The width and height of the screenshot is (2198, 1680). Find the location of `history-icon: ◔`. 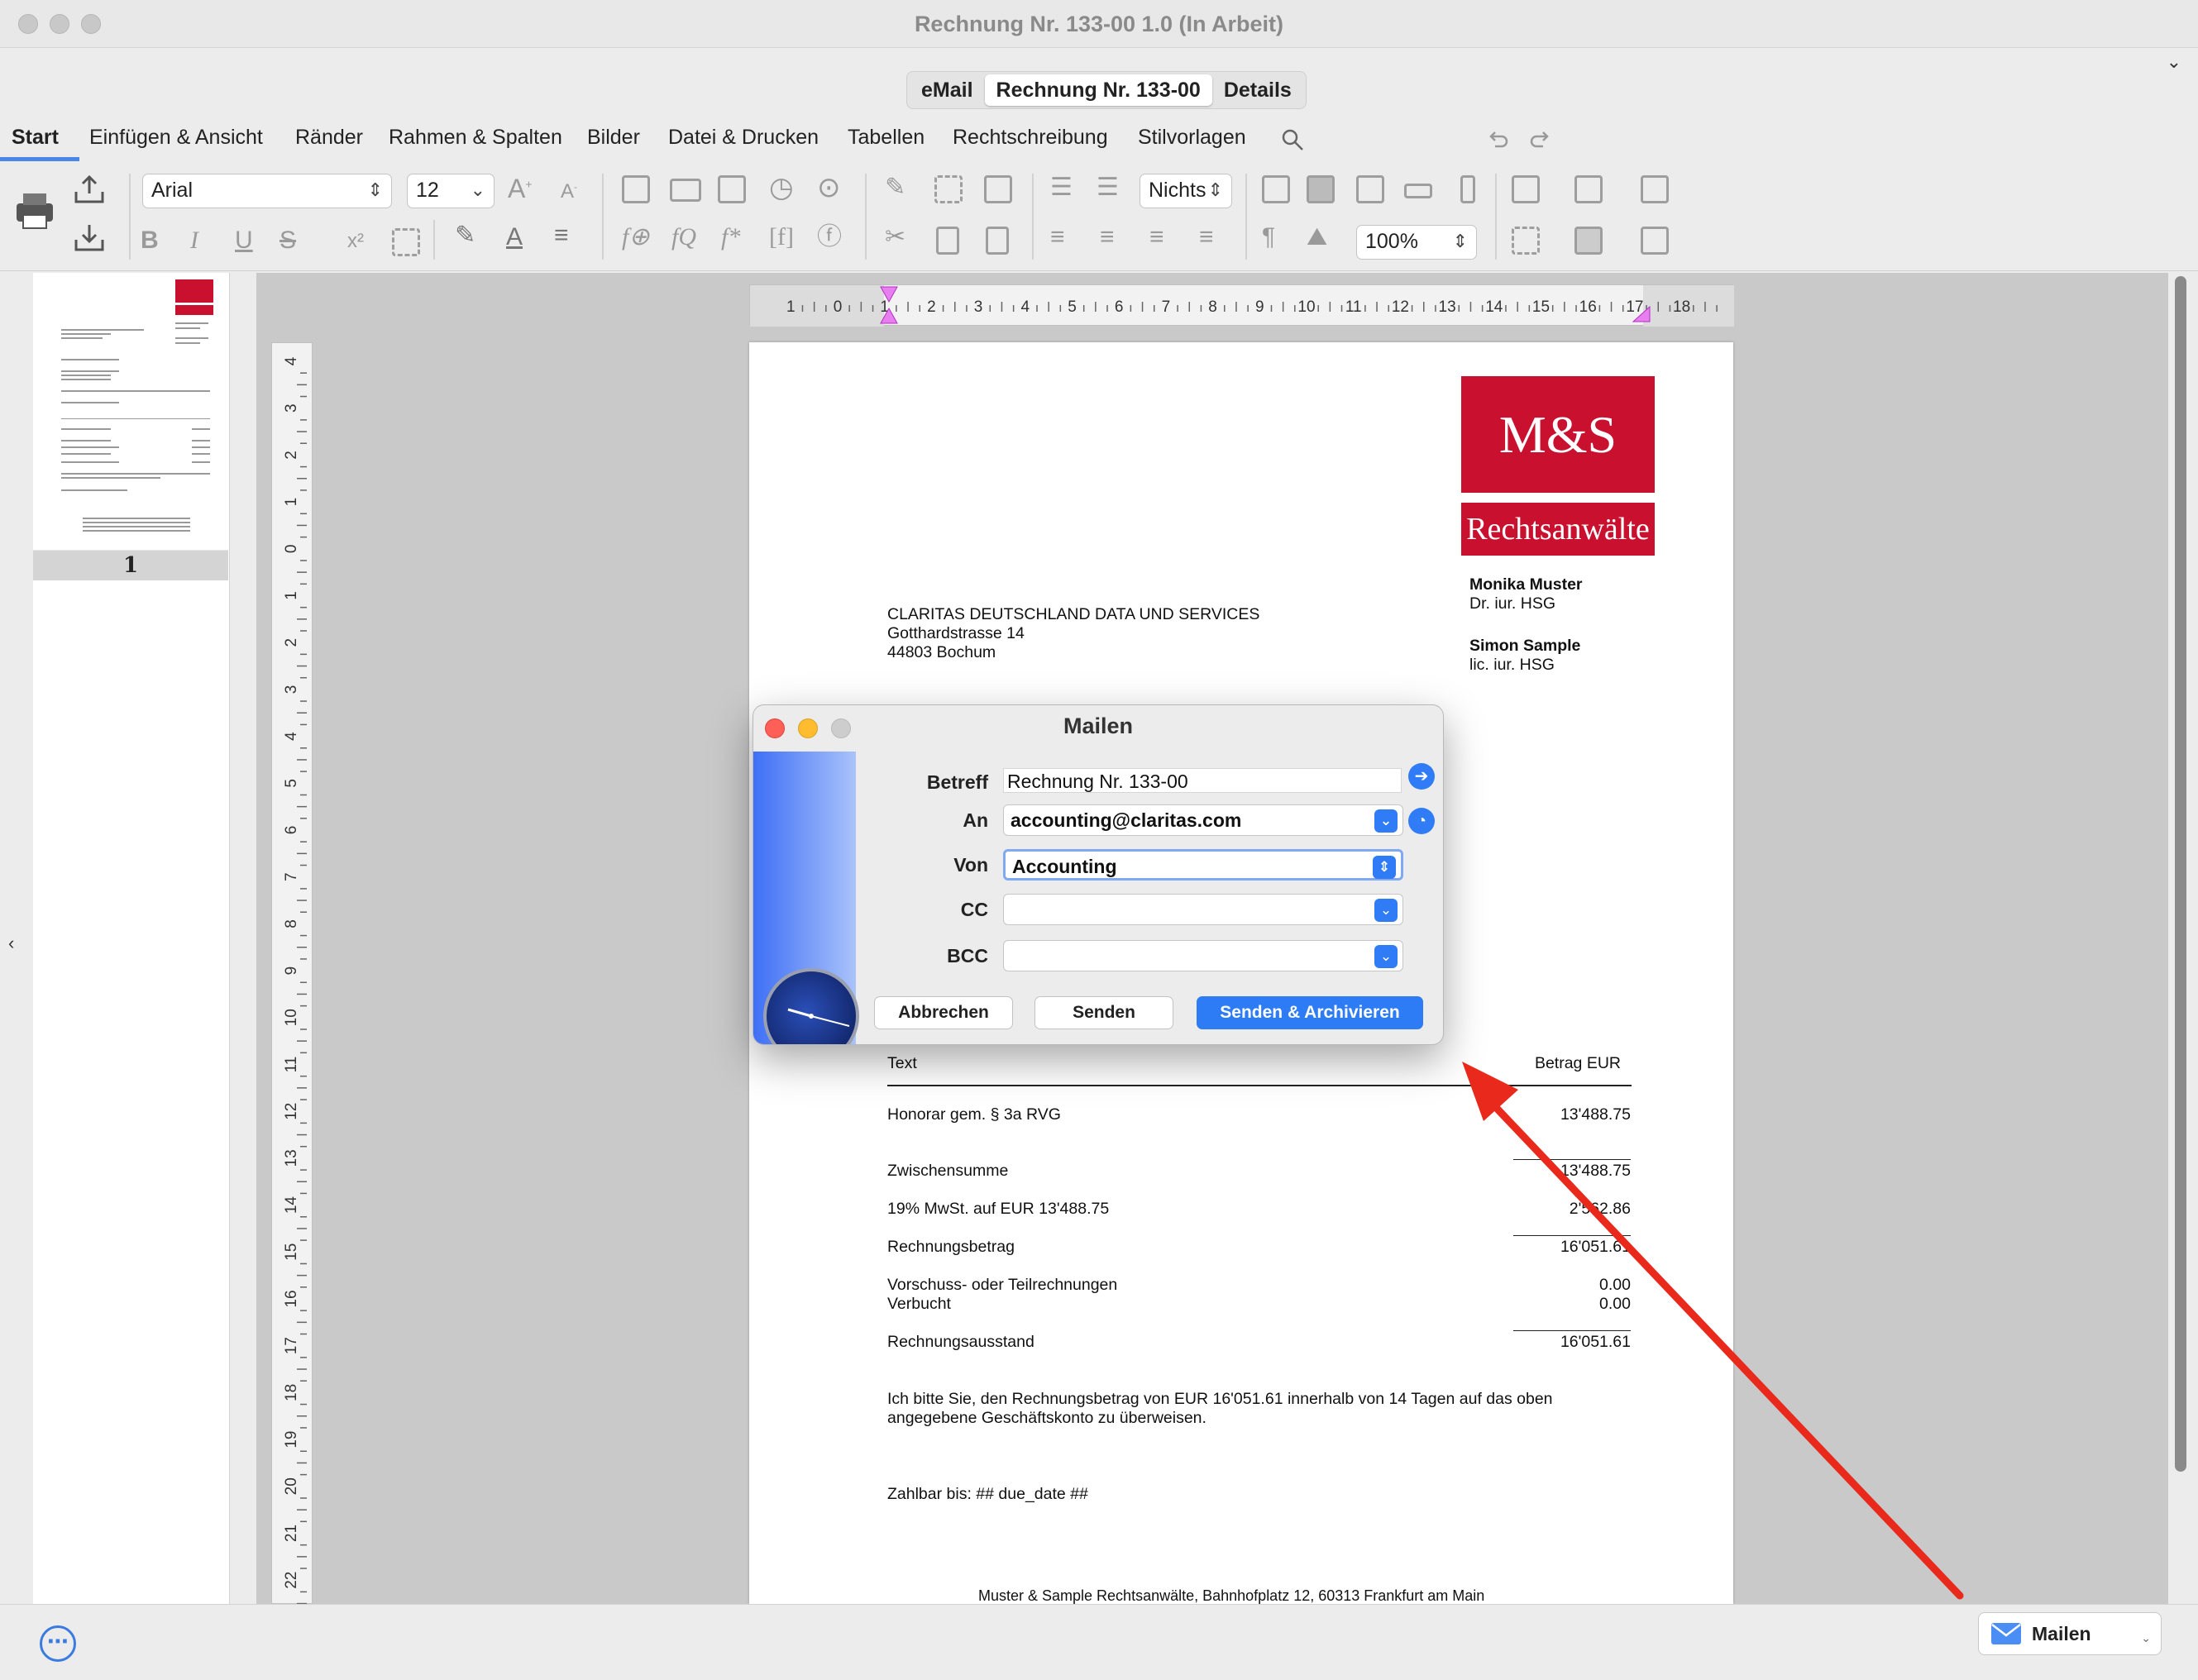

history-icon: ◔ is located at coordinates (1421, 821).